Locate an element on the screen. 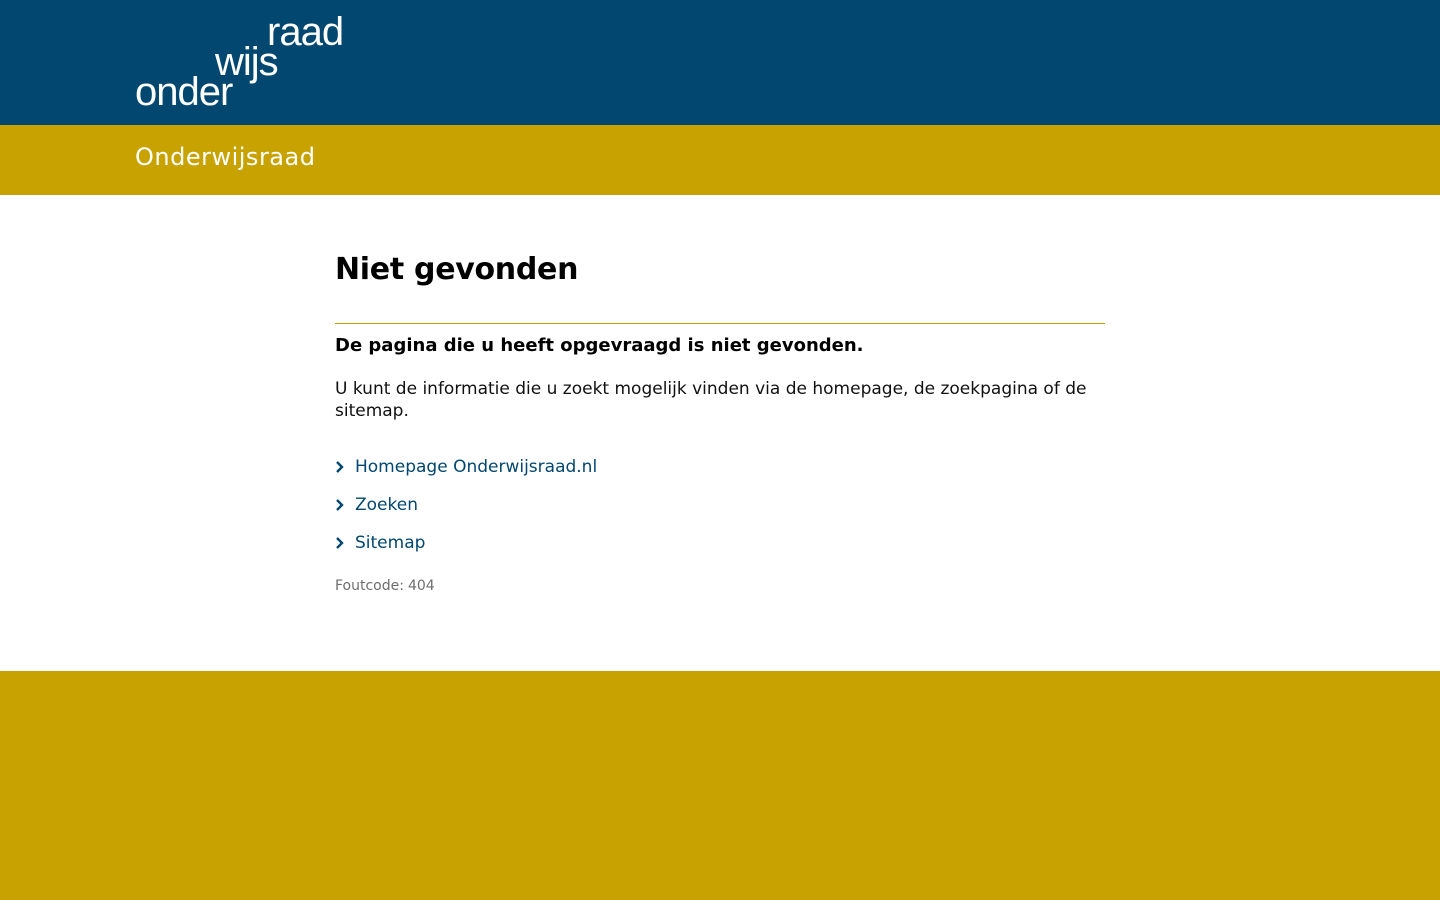 The height and width of the screenshot is (900, 1440). help-links-list: Homepage Onderwijsraad.nl Zoeken Sitemap is located at coordinates (720, 505).